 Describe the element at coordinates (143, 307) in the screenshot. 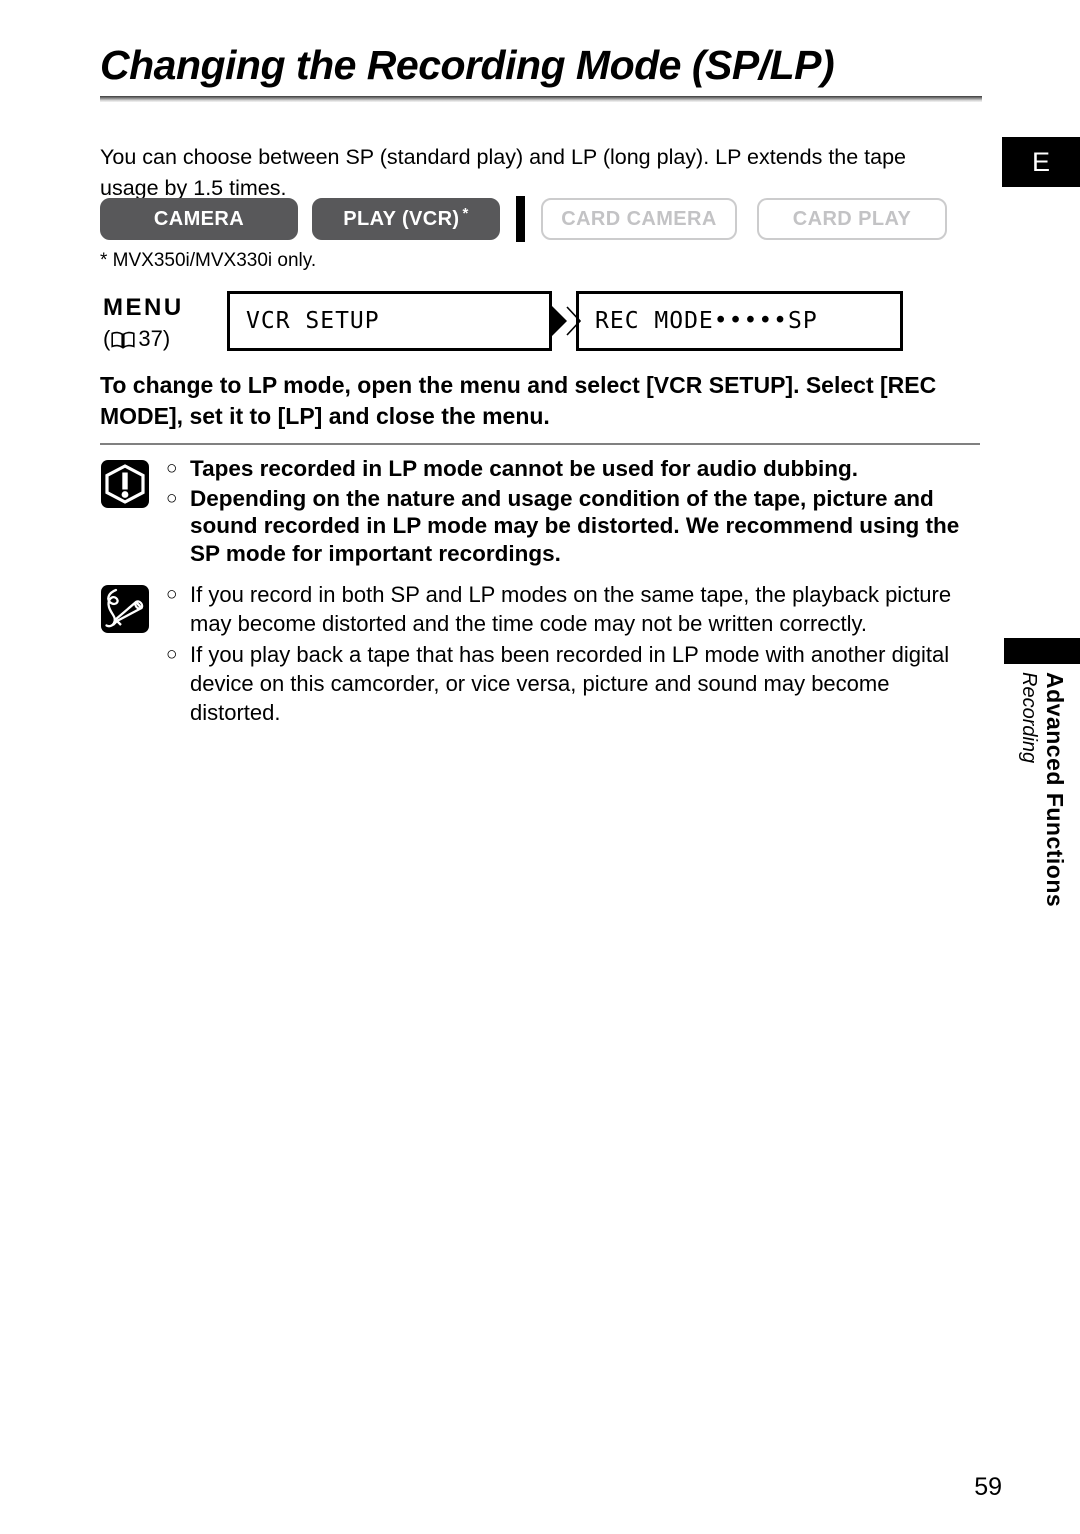

I see `menu-label: MENU` at that location.